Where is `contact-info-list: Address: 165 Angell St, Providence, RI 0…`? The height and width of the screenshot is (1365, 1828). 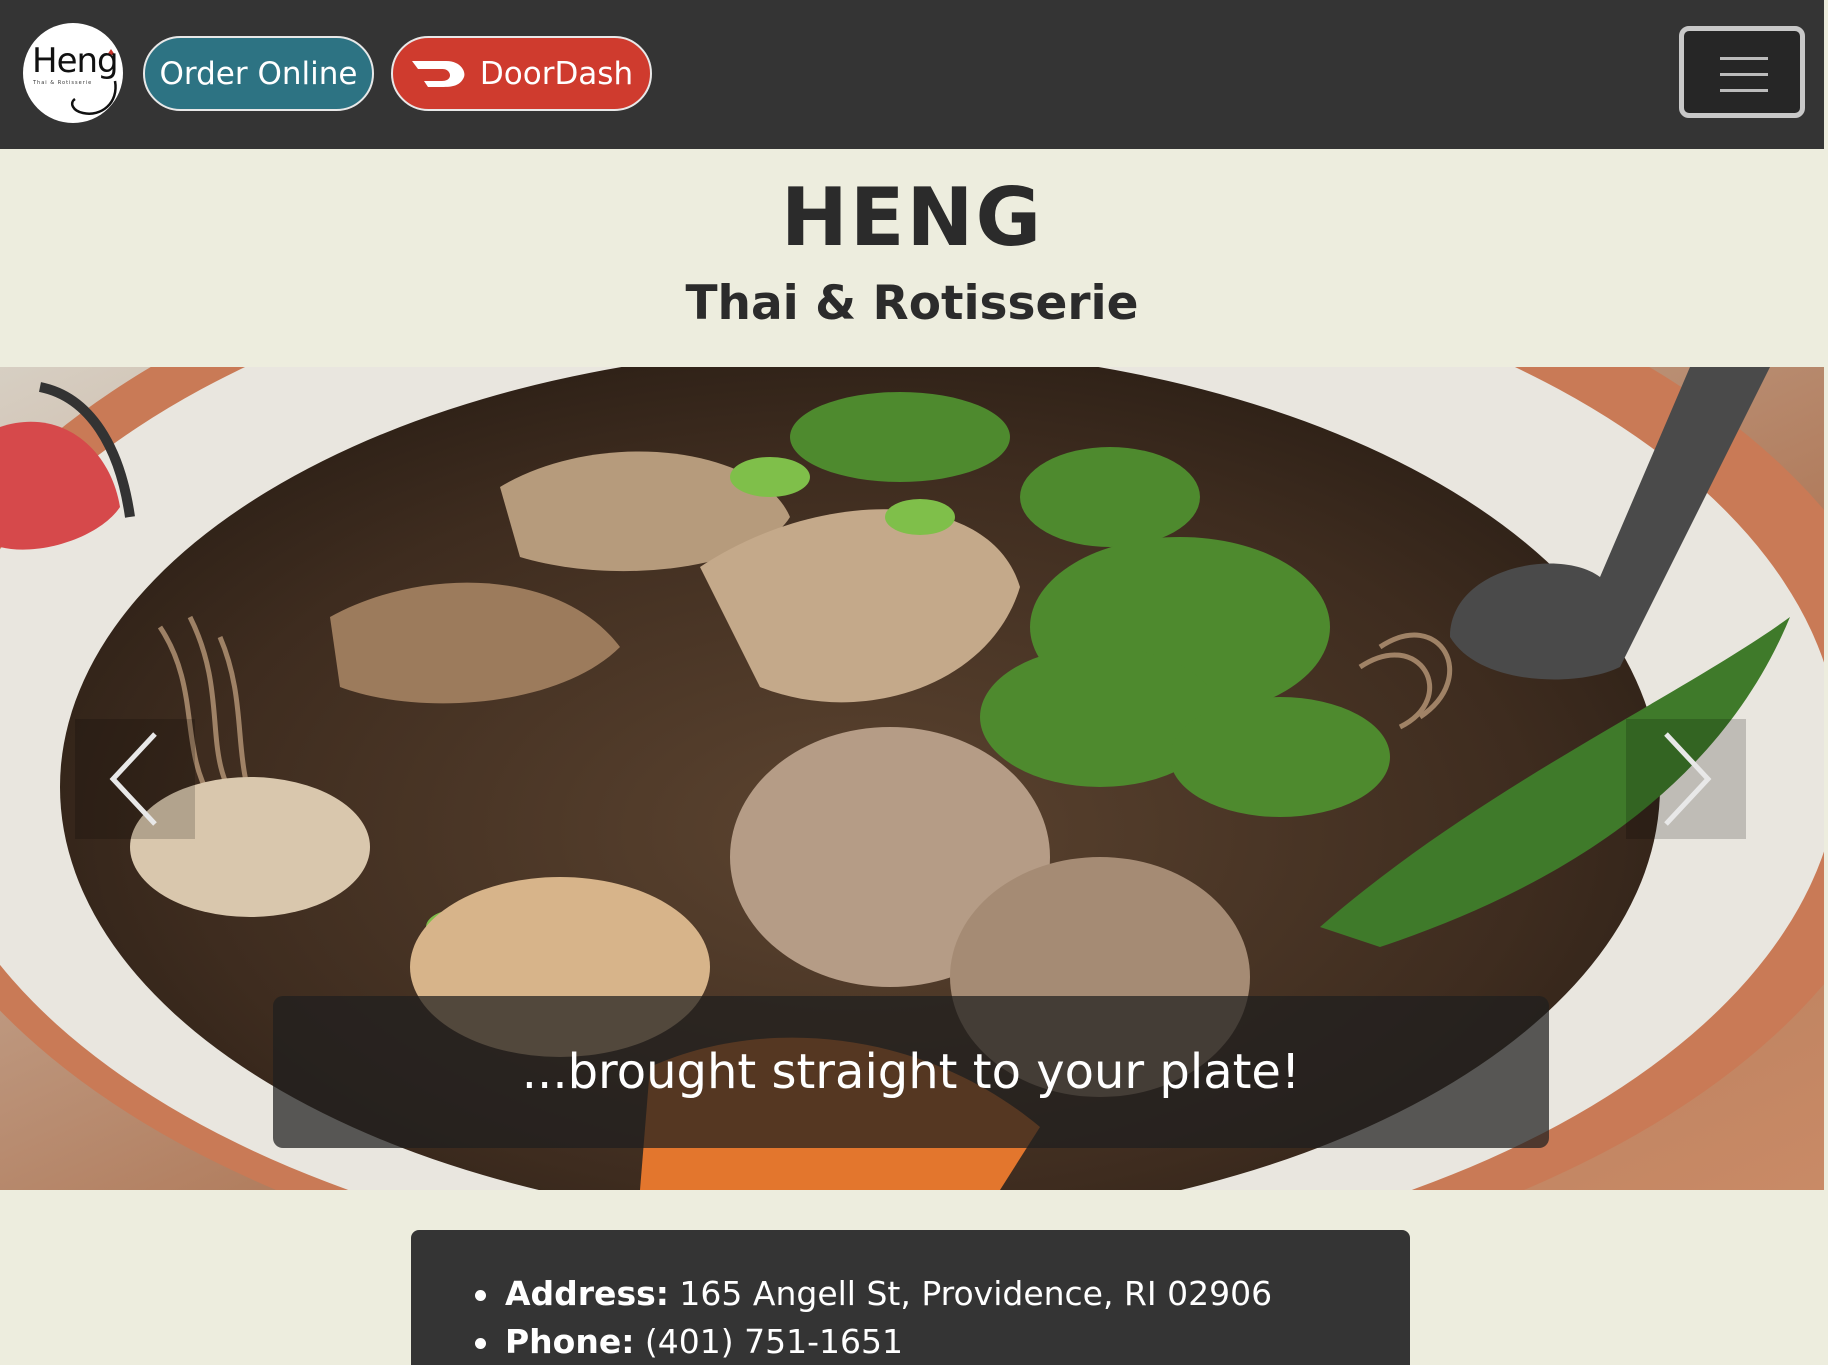 contact-info-list: Address: 165 Angell St, Providence, RI 0… is located at coordinates (873, 1317).